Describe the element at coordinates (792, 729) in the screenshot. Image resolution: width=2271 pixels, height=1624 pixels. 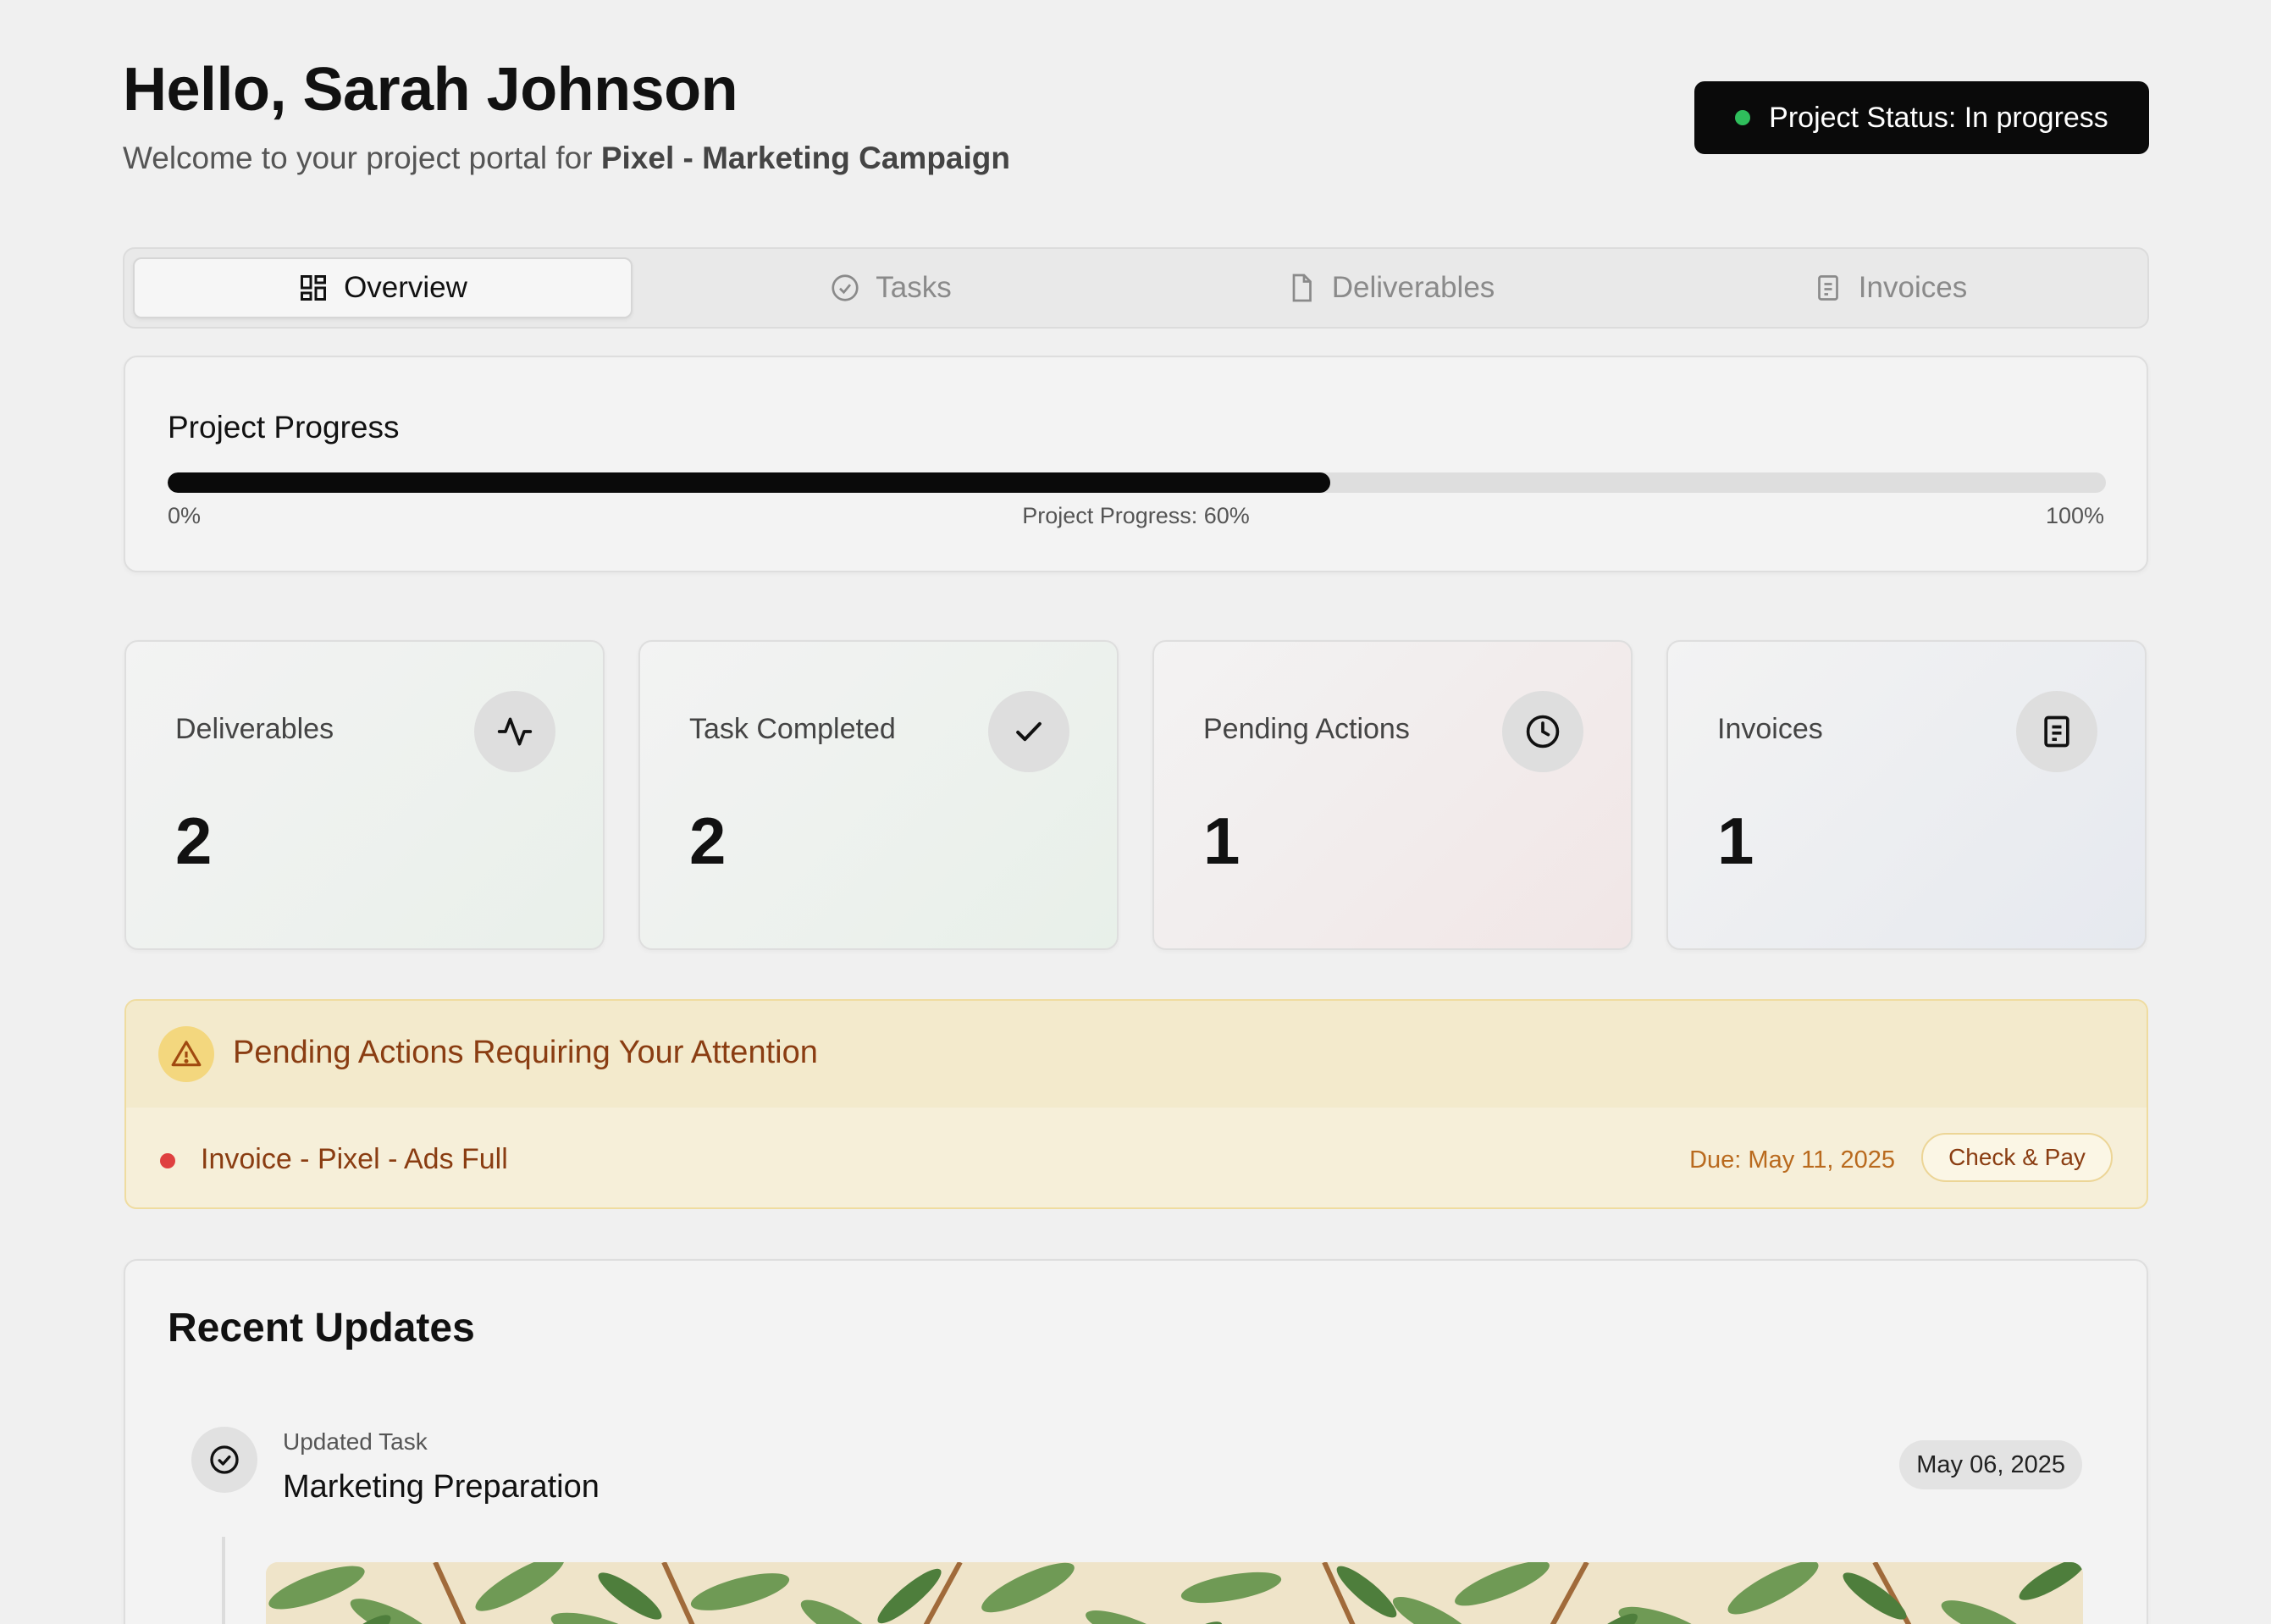
I see `stat-label: Task Completed` at that location.